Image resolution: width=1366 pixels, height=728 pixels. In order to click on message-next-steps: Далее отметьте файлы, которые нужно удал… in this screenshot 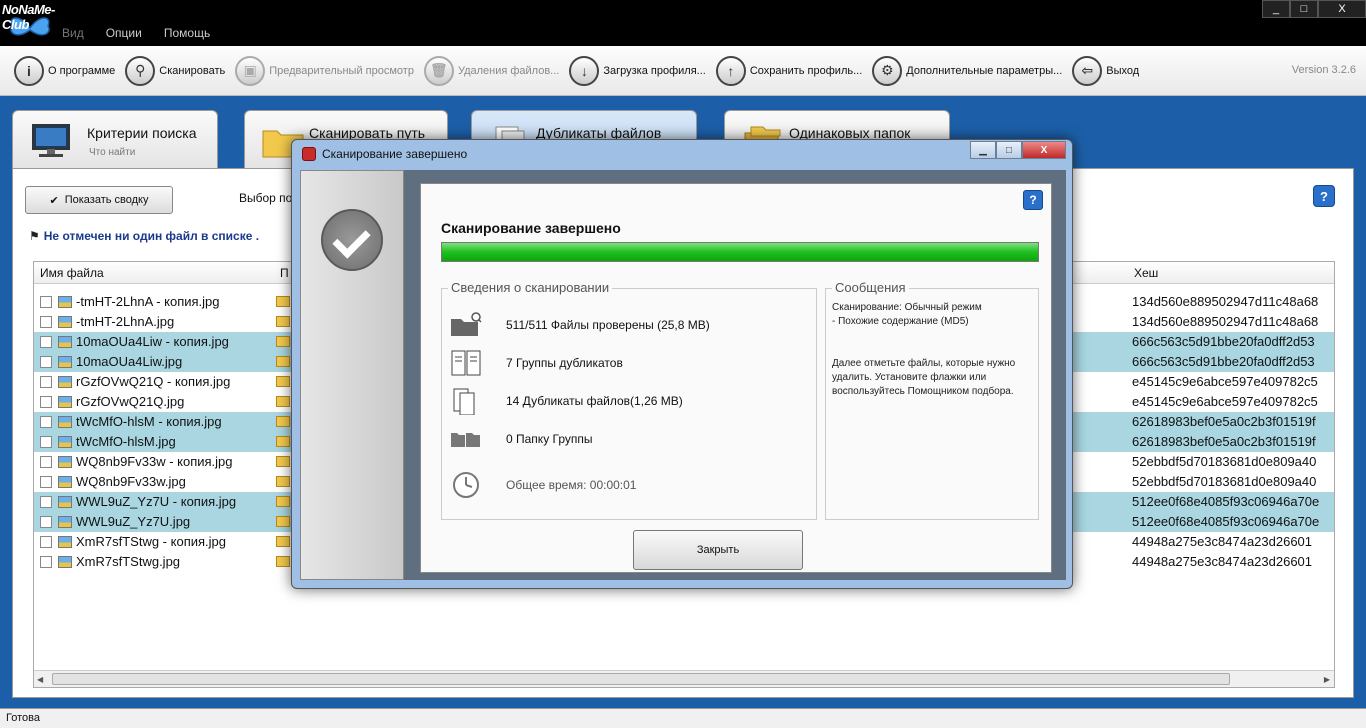, I will do `click(924, 377)`.